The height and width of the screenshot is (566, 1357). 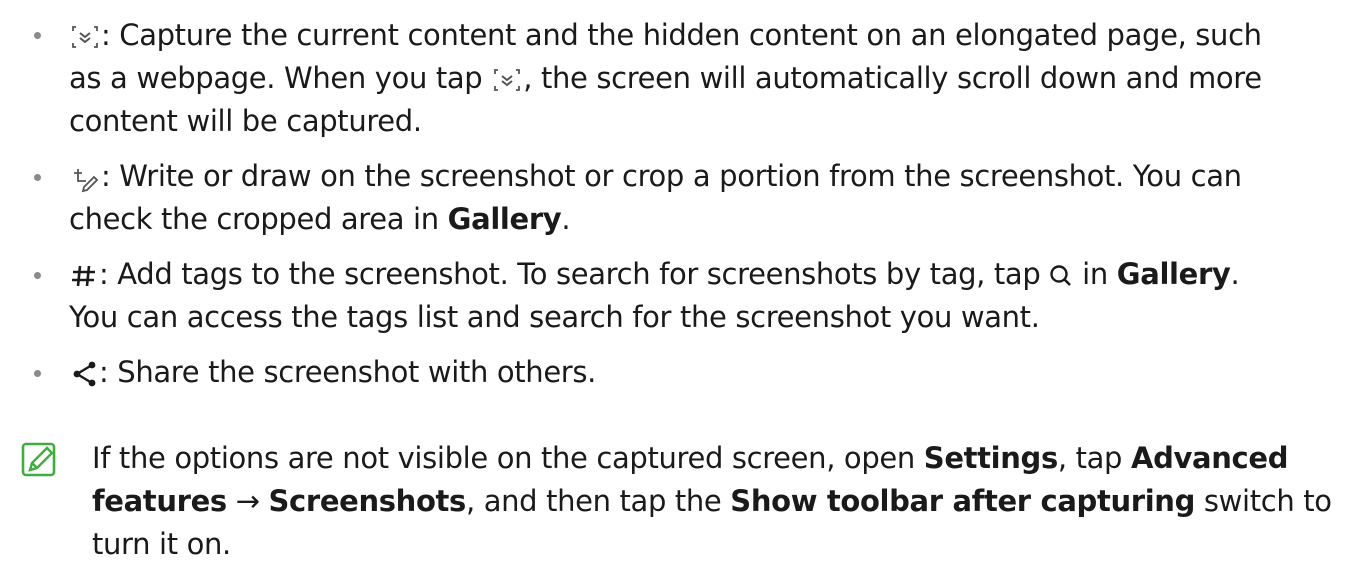 What do you see at coordinates (280, 78) in the screenshot?
I see `text-segment: as a webpage. When you tap` at bounding box center [280, 78].